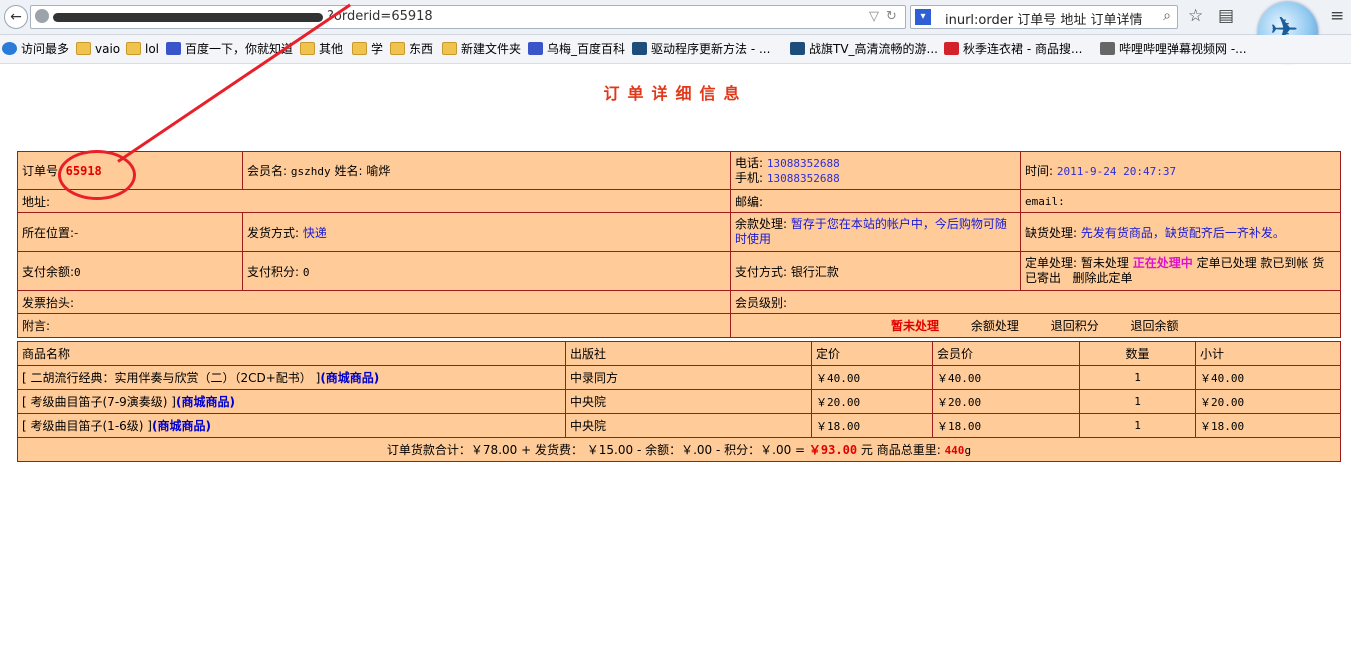 Image resolution: width=1351 pixels, height=663 pixels. I want to click on gear-icon, so click(9, 48).